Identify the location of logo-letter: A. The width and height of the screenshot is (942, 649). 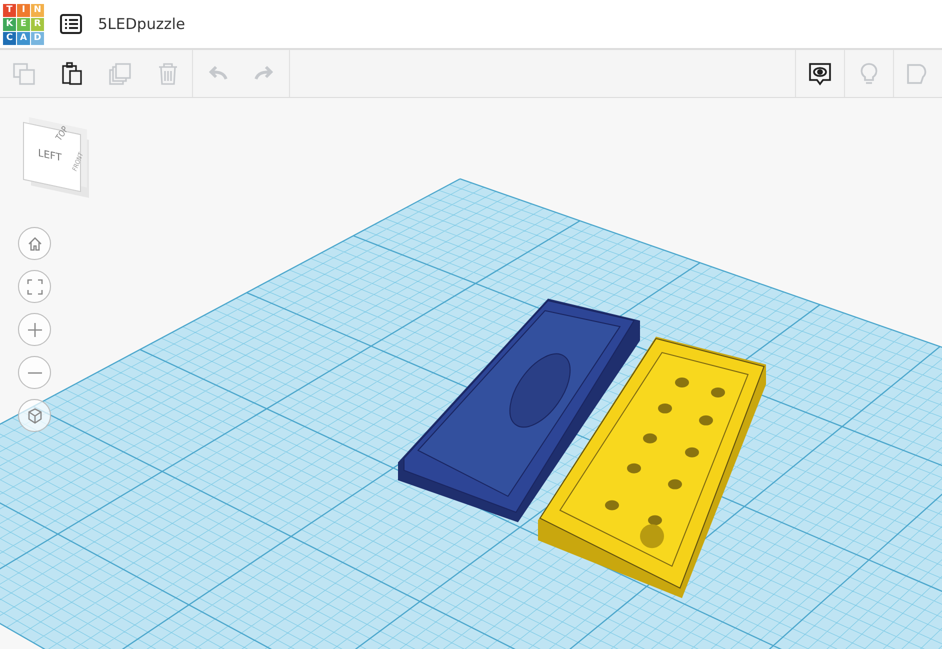
(23, 38).